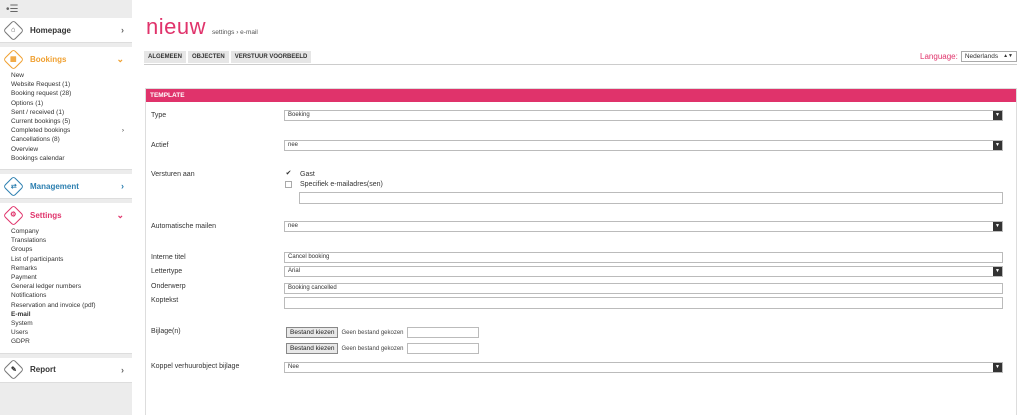  What do you see at coordinates (24, 278) in the screenshot?
I see `settings-item-label: Payment` at bounding box center [24, 278].